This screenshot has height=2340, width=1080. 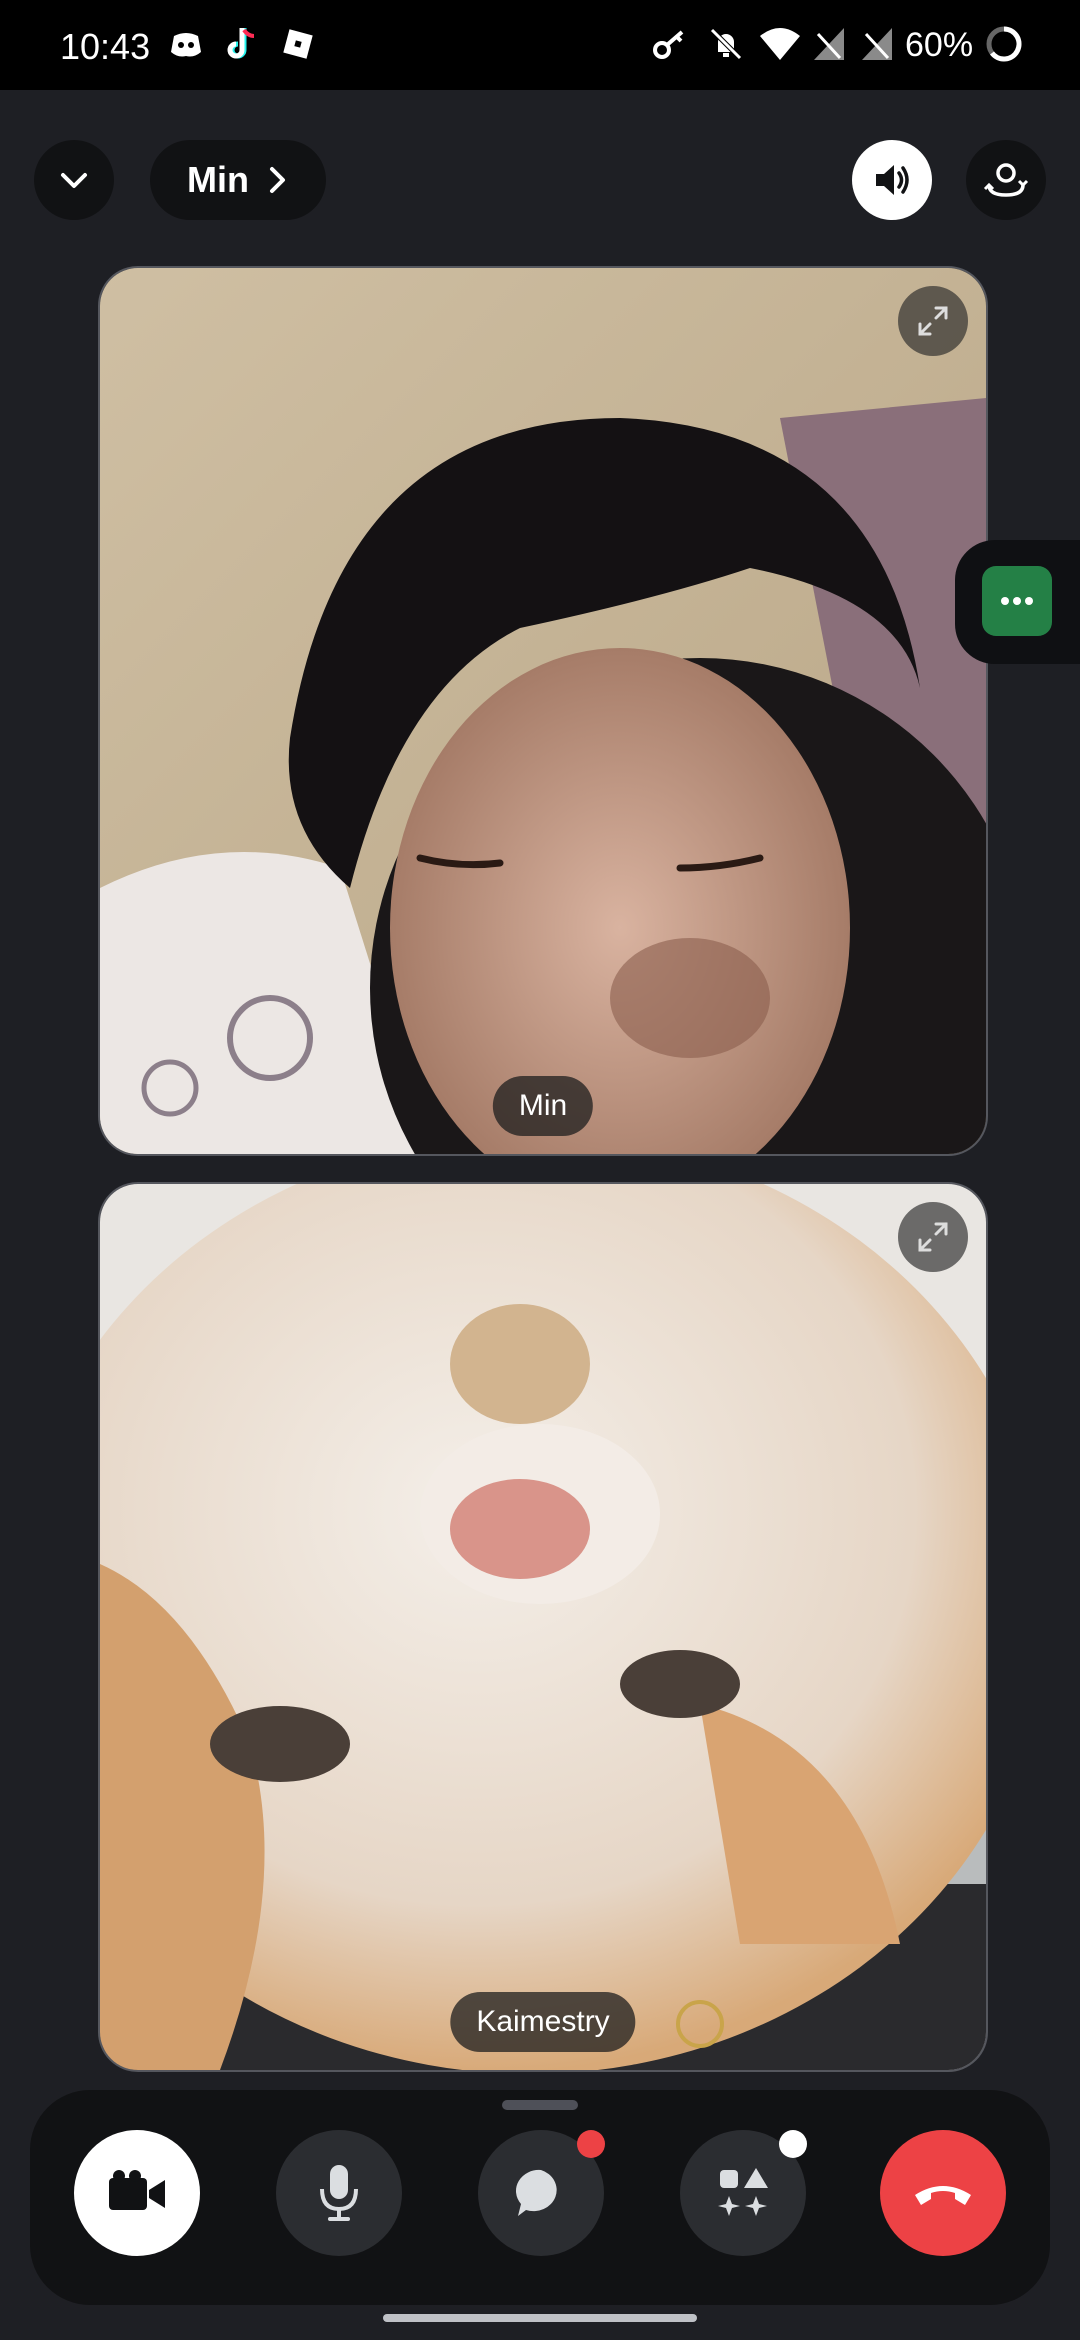 I want to click on chevron-right-icon, so click(x=277, y=180).